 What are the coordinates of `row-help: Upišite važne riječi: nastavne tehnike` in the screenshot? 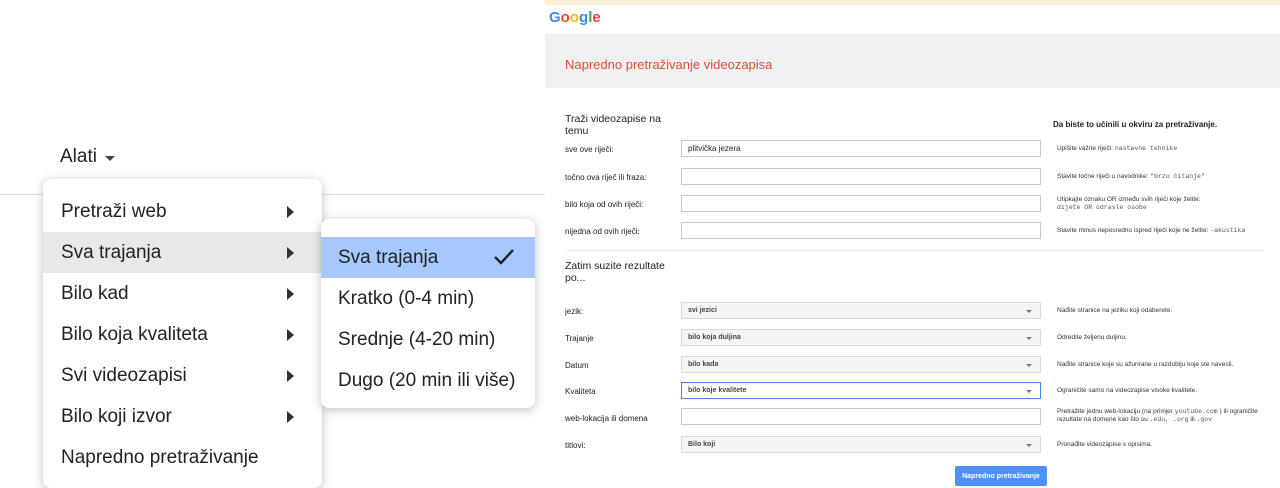 It's located at (1117, 148).